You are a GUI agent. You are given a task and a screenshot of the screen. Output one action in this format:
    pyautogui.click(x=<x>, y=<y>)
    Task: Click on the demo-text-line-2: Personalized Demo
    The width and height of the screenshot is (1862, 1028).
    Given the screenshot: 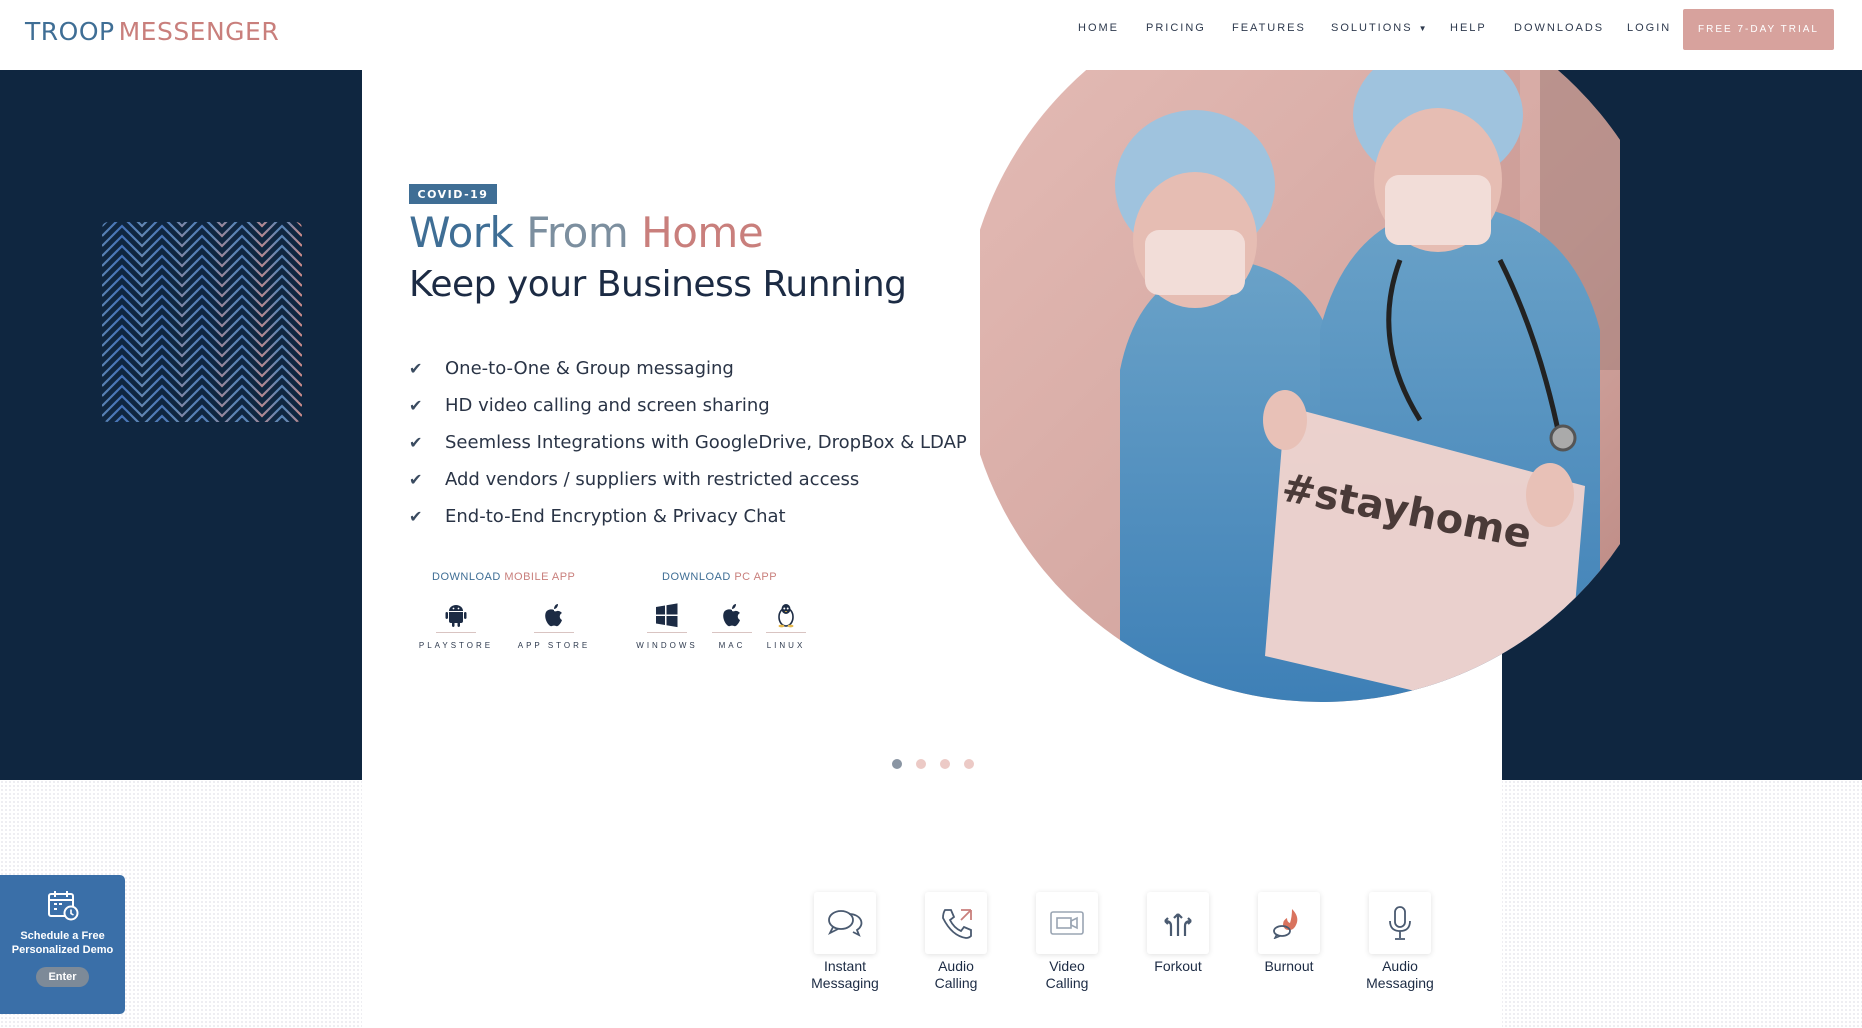 What is the action you would take?
    pyautogui.click(x=62, y=950)
    